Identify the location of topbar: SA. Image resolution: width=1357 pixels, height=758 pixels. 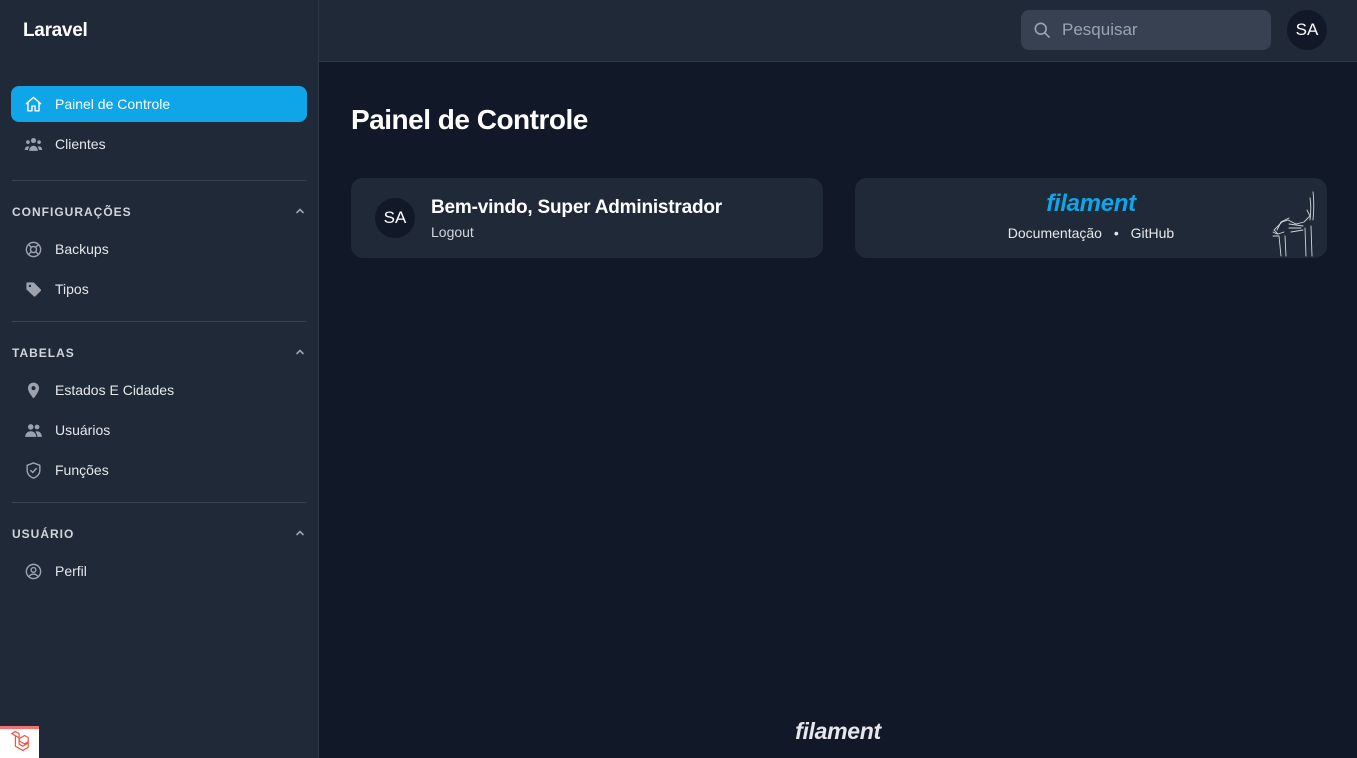
(838, 31).